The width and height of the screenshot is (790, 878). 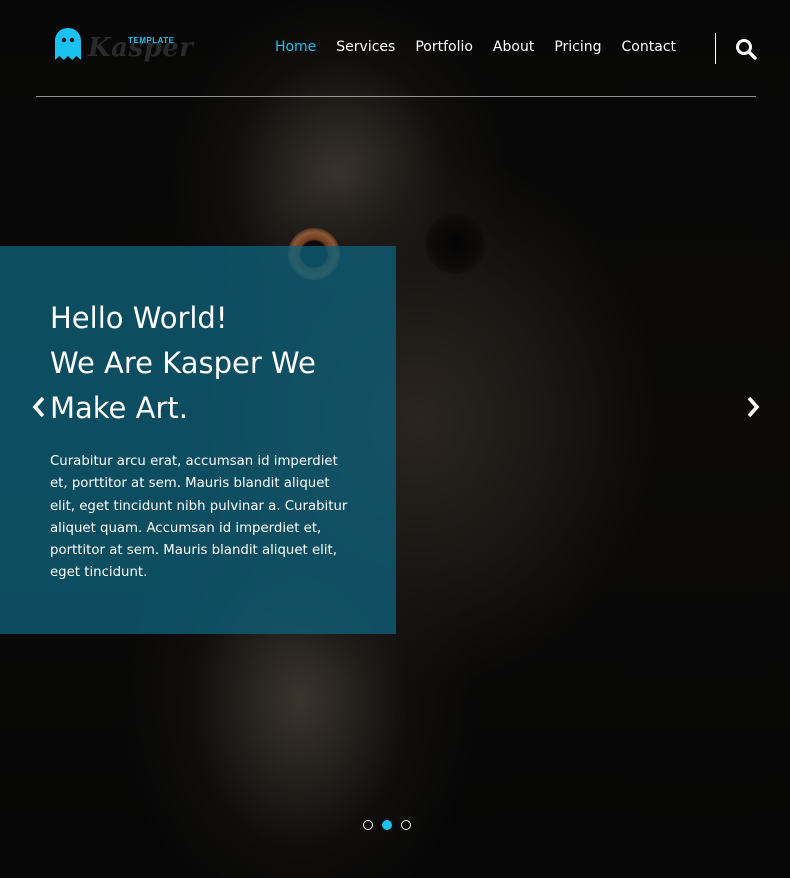 What do you see at coordinates (151, 40) in the screenshot?
I see `logo-tag: TEMPLATE` at bounding box center [151, 40].